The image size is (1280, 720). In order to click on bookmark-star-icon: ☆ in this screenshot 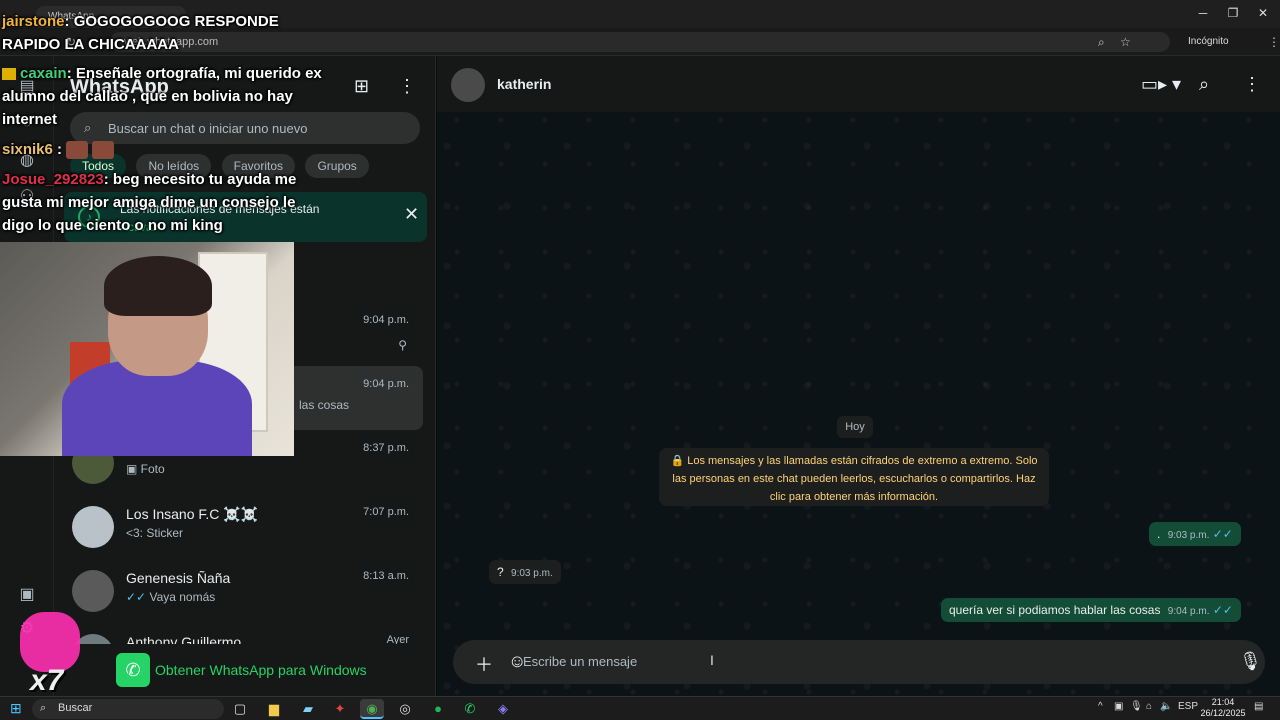, I will do `click(1125, 42)`.